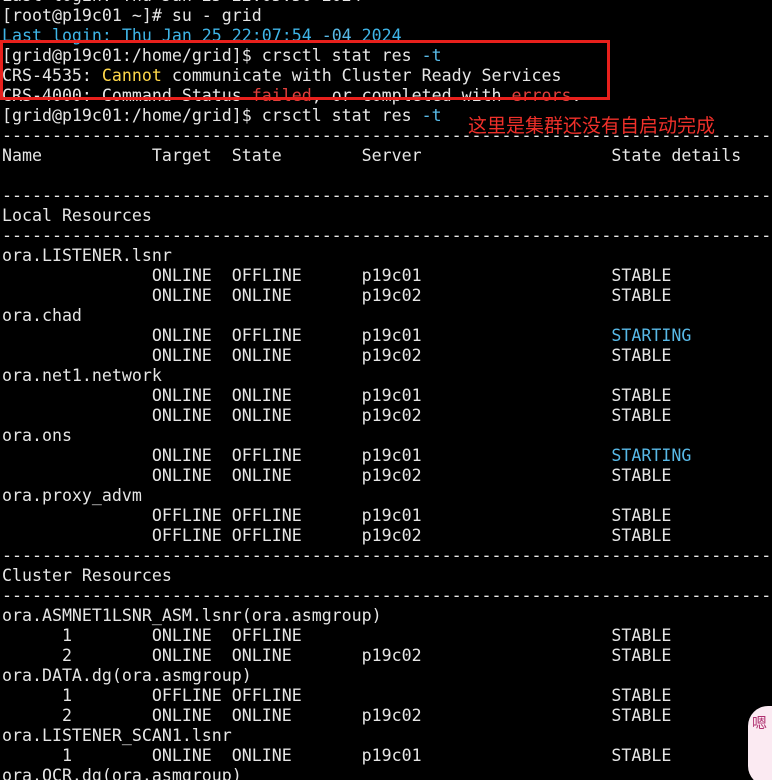 This screenshot has height=780, width=772. I want to click on annotation-note: 这里是集群还没有自启动完成, so click(592, 126).